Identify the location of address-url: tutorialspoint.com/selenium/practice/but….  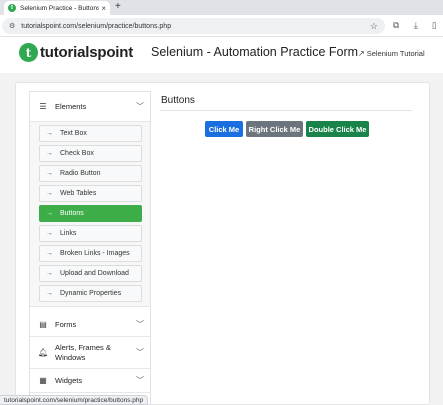
(195, 26).